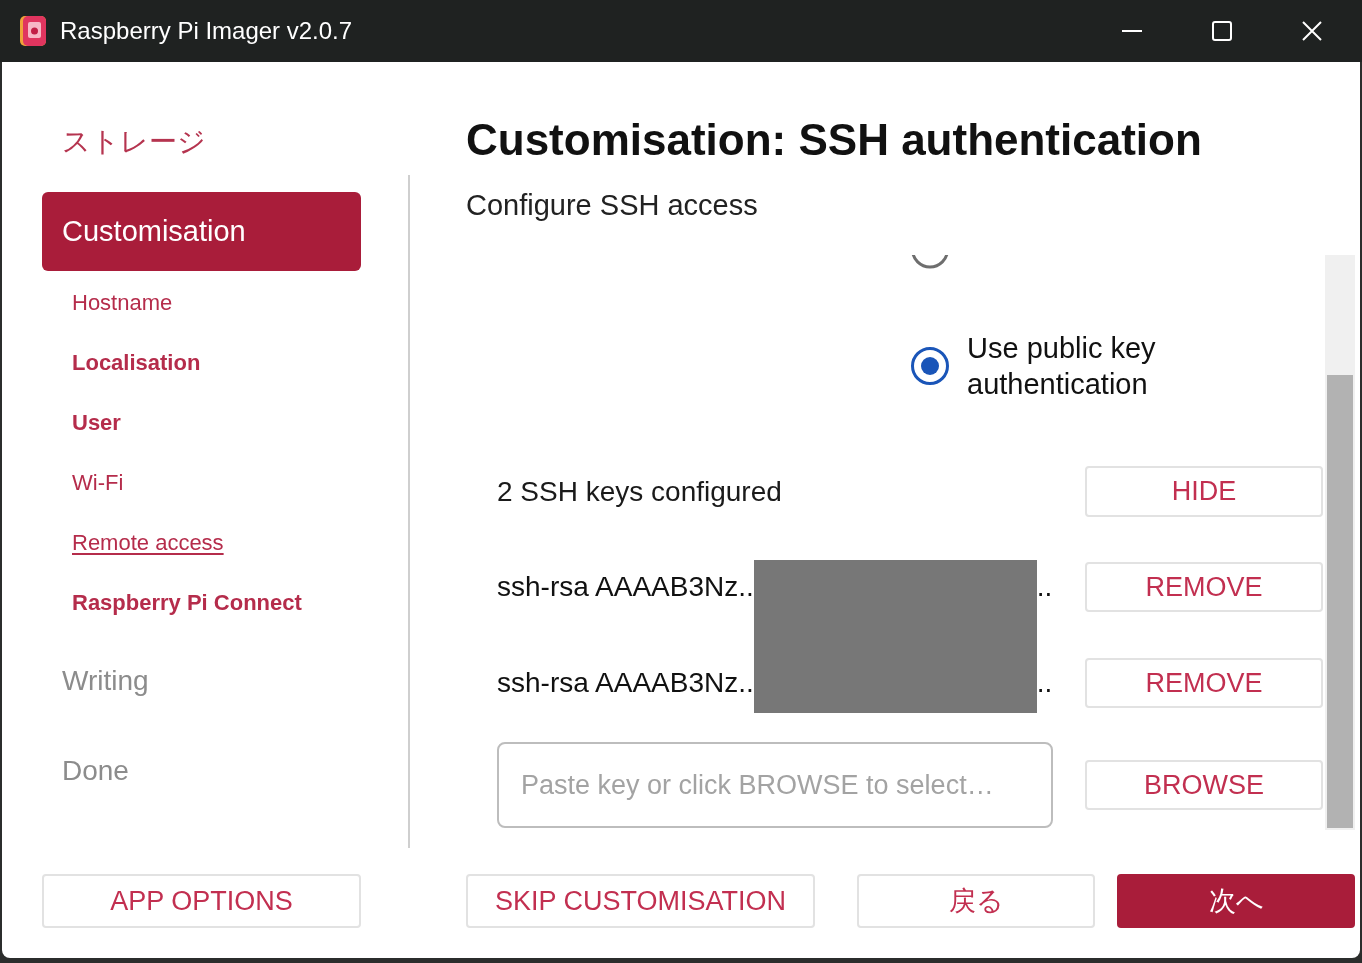 This screenshot has width=1362, height=963. What do you see at coordinates (640, 901) in the screenshot?
I see `footer-button: SKIP CUSTOMISATION` at bounding box center [640, 901].